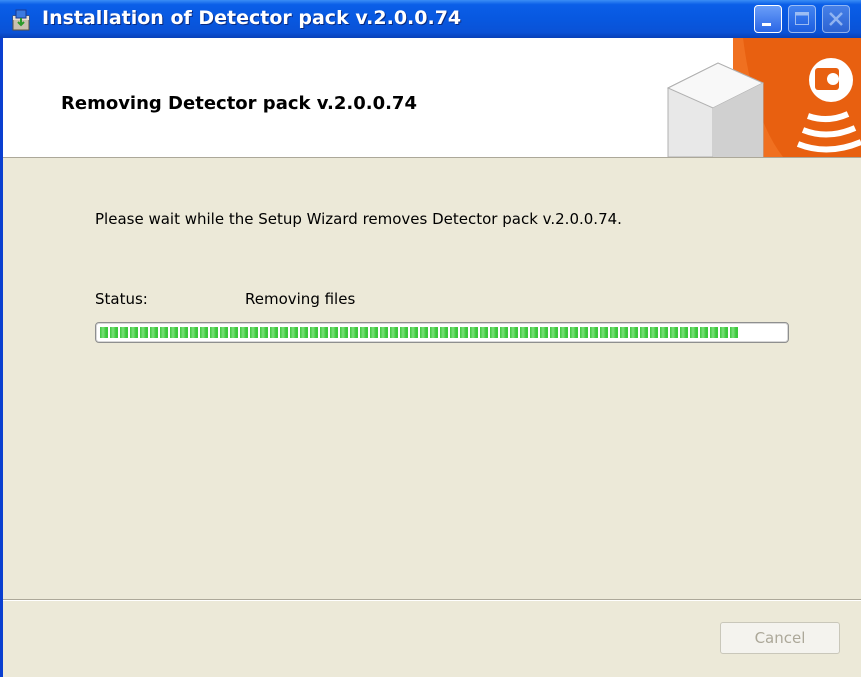 Image resolution: width=861 pixels, height=677 pixels. Describe the element at coordinates (763, 97) in the screenshot. I see `banner-graphic` at that location.